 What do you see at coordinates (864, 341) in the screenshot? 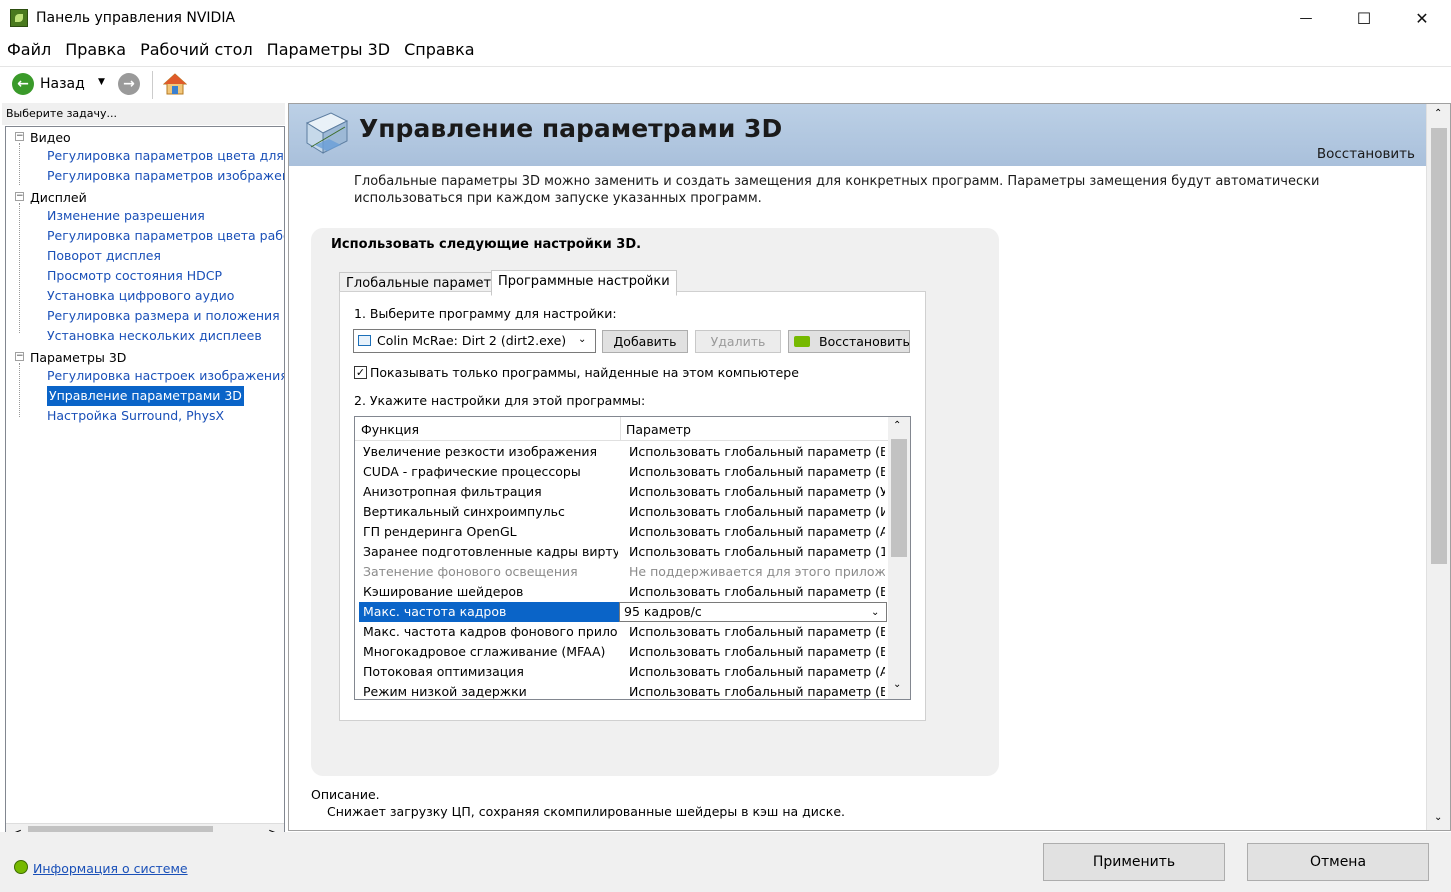
I see `restore-program-label: Восстановить` at bounding box center [864, 341].